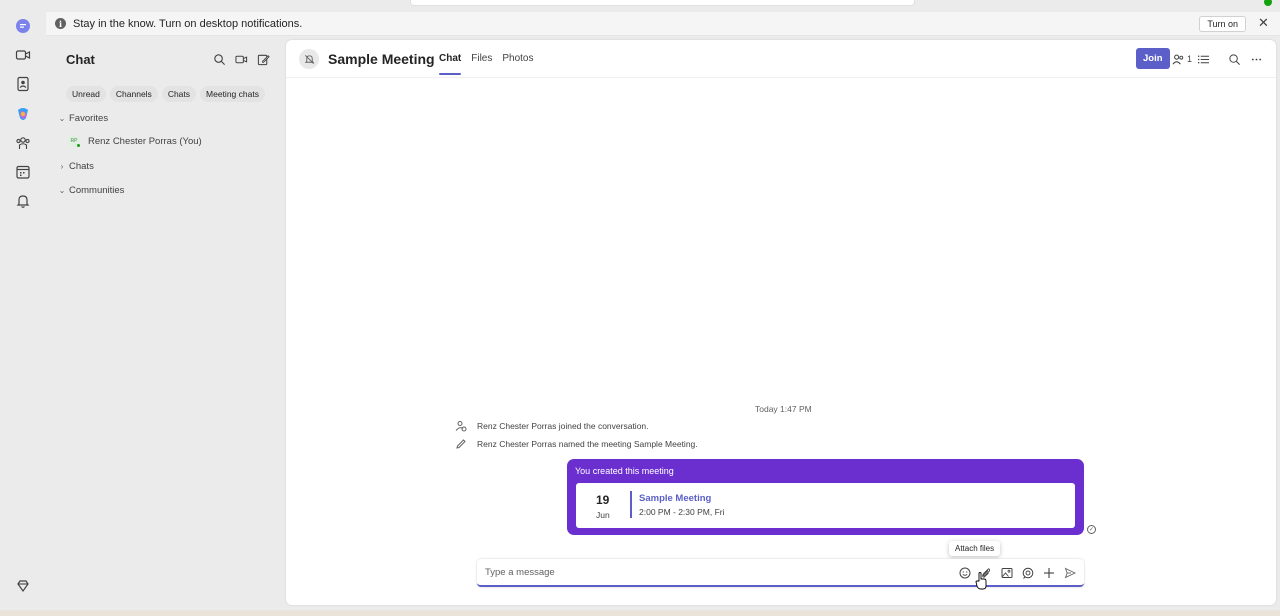 The width and height of the screenshot is (1280, 616). Describe the element at coordinates (981, 581) in the screenshot. I see `mouse-cursor-icon` at that location.